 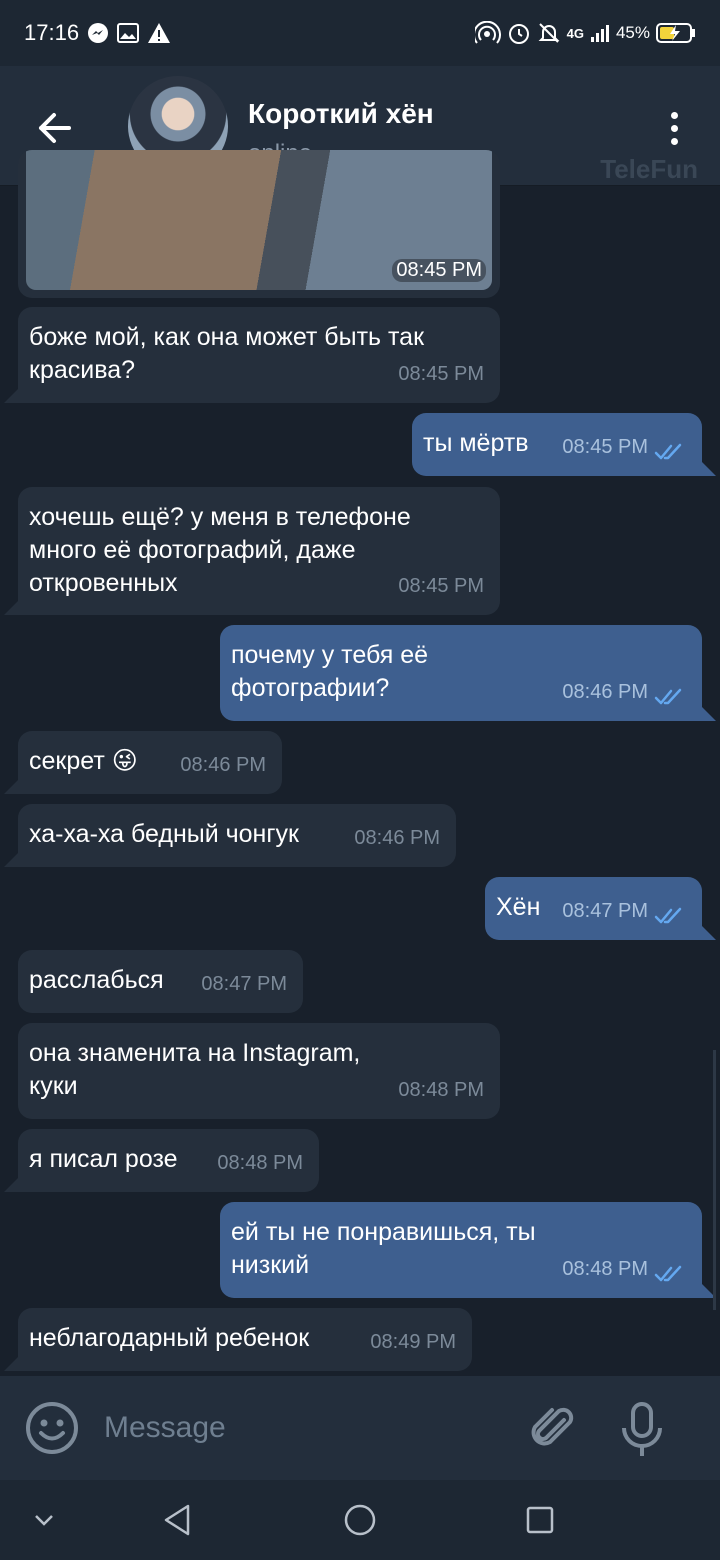 I want to click on nav-recents-button, so click(x=540, y=1520).